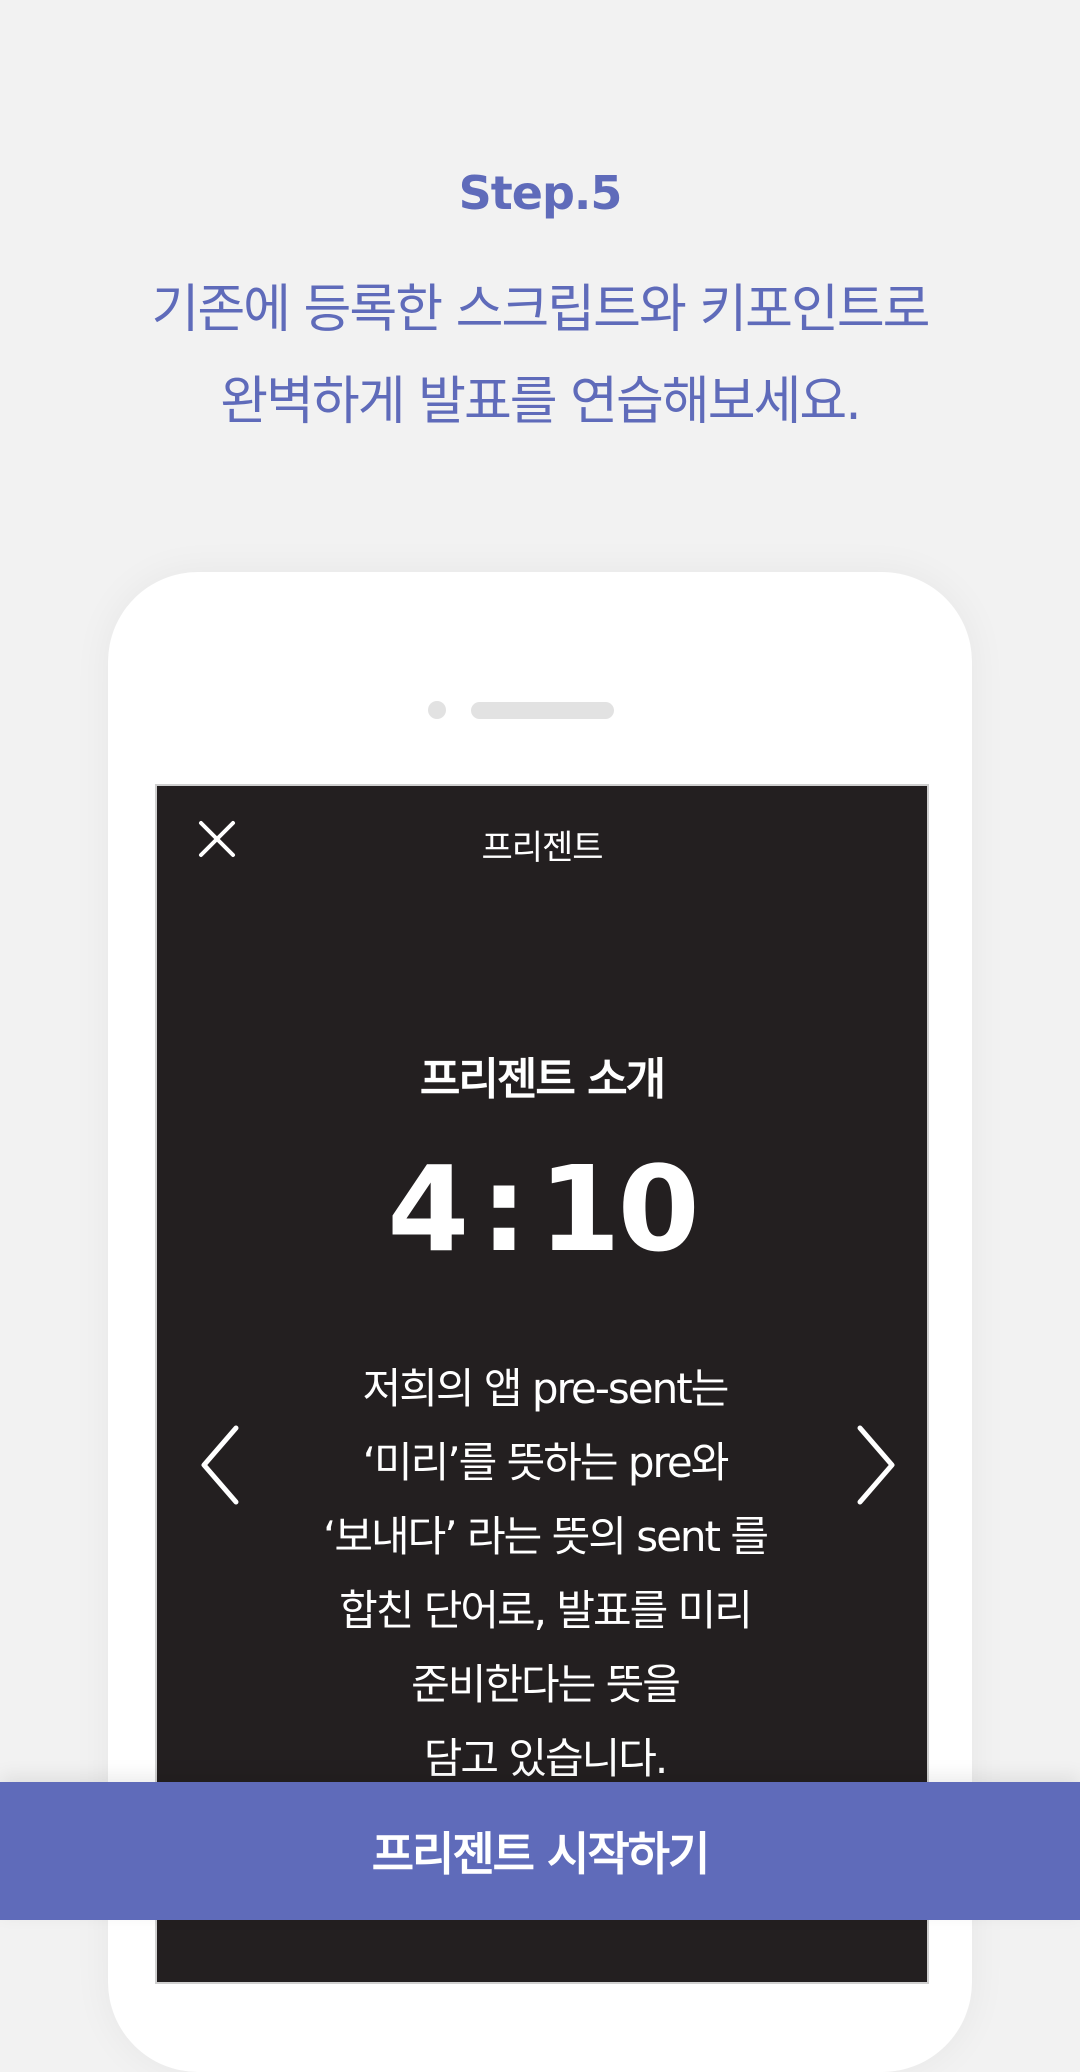  I want to click on script-line: 준비한다는 뜻을, so click(546, 1684).